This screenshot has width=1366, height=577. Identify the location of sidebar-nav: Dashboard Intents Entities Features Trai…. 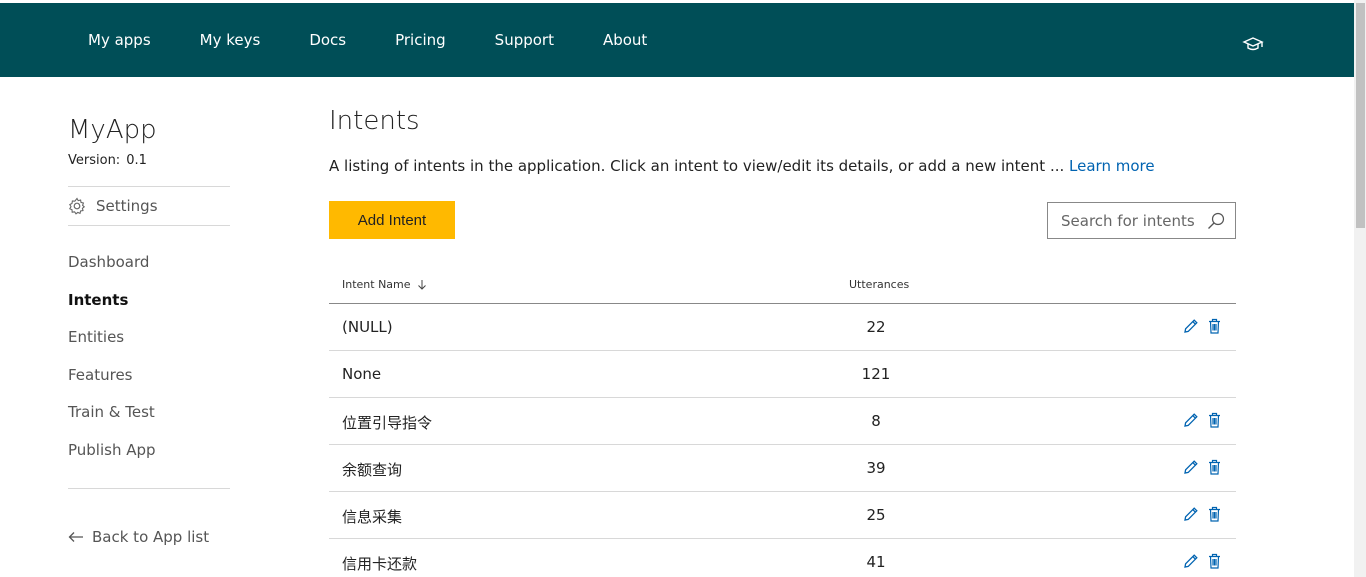
(149, 357).